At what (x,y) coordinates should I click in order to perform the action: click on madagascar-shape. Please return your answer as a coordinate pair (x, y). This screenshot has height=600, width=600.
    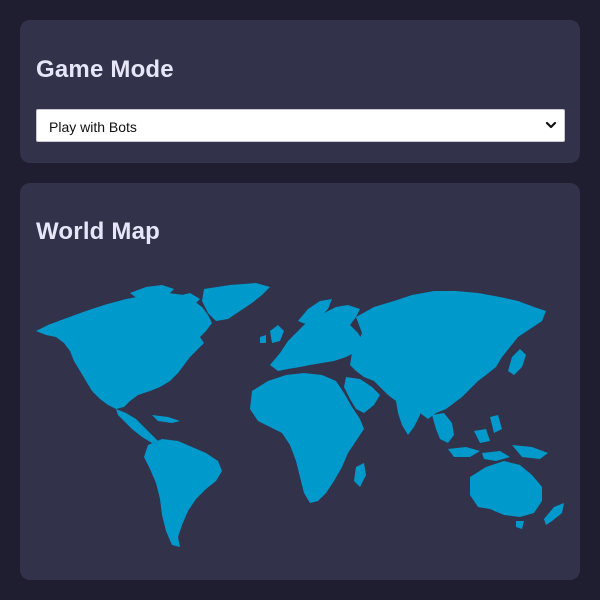
    Looking at the image, I should click on (360, 475).